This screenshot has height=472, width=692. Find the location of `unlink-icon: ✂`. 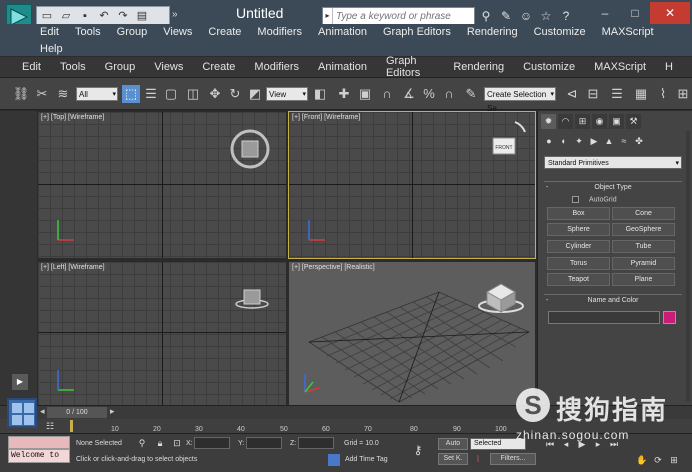

unlink-icon: ✂ is located at coordinates (42, 94).